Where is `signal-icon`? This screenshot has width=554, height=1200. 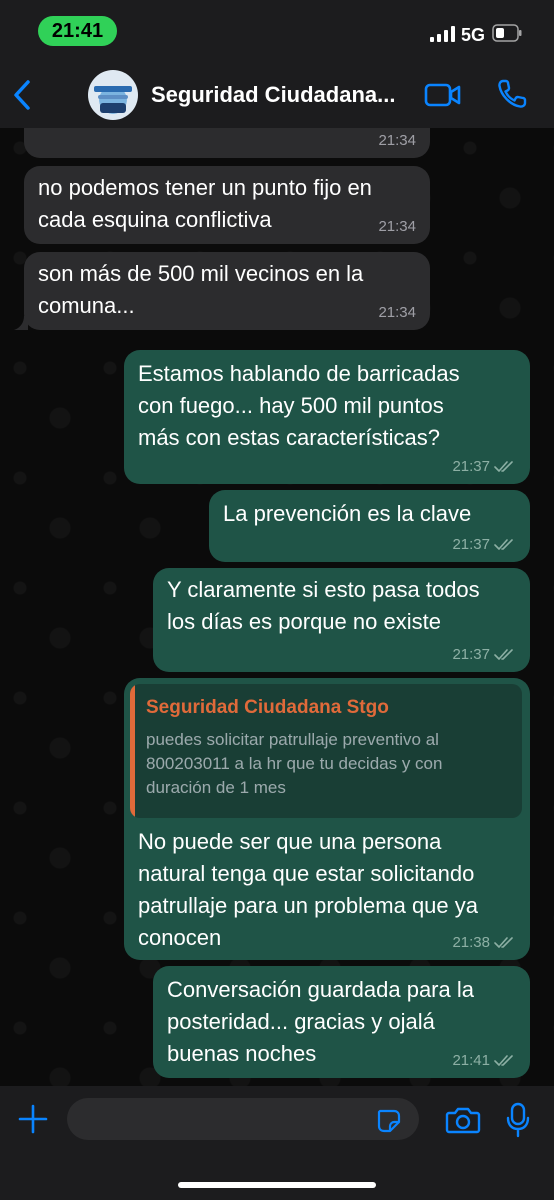
signal-icon is located at coordinates (442, 34).